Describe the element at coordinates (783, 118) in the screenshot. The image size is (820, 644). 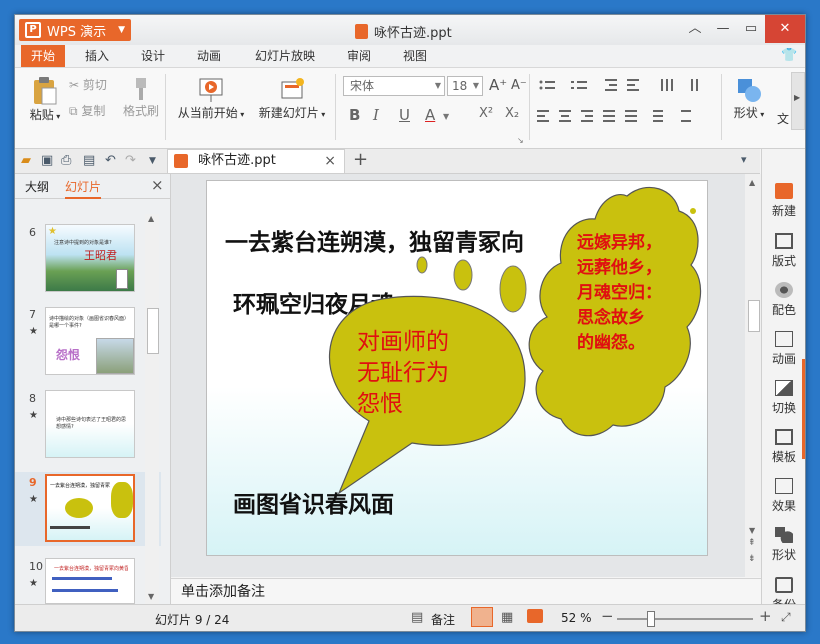
I see `text-button: 文` at that location.